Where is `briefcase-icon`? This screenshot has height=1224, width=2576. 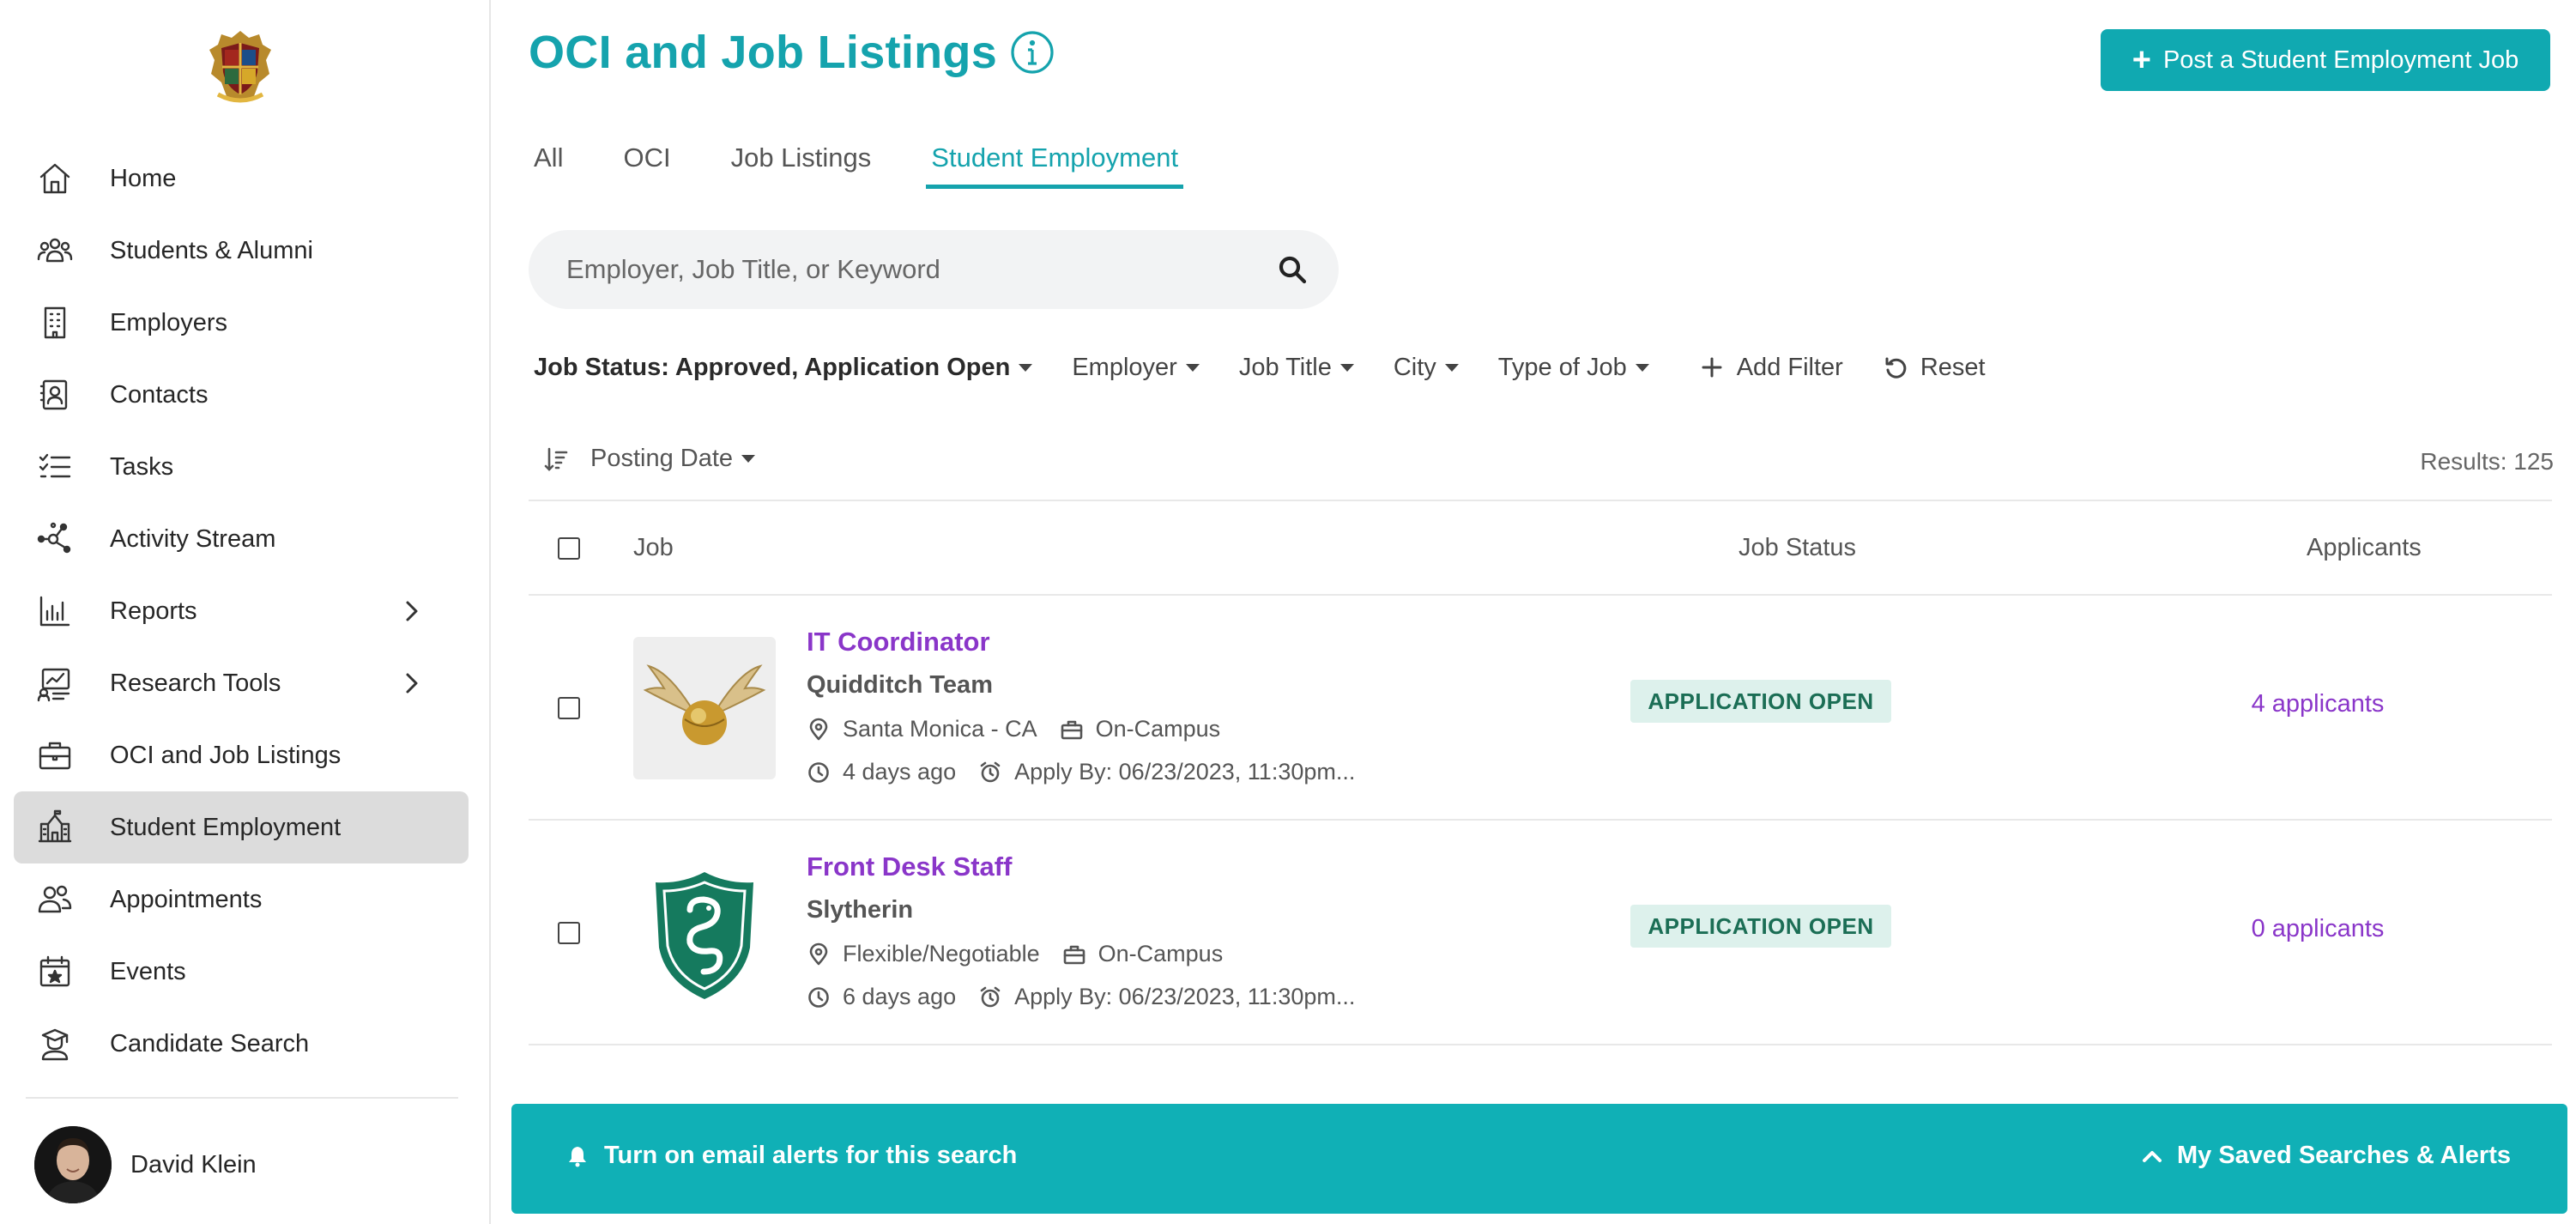 briefcase-icon is located at coordinates (1072, 730).